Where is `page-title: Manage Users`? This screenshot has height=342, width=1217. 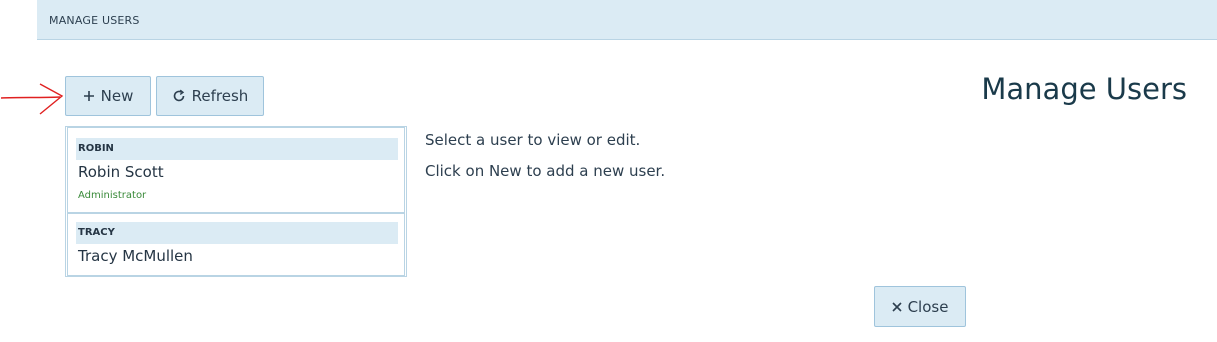 page-title: Manage Users is located at coordinates (1084, 89).